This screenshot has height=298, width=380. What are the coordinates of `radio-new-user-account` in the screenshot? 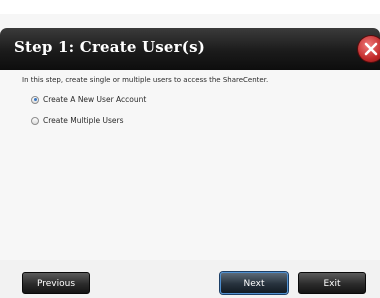 It's located at (35, 99).